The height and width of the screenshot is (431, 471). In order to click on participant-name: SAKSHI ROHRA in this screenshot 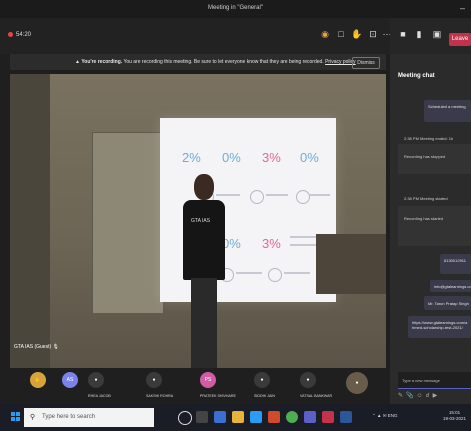, I will do `click(160, 396)`.